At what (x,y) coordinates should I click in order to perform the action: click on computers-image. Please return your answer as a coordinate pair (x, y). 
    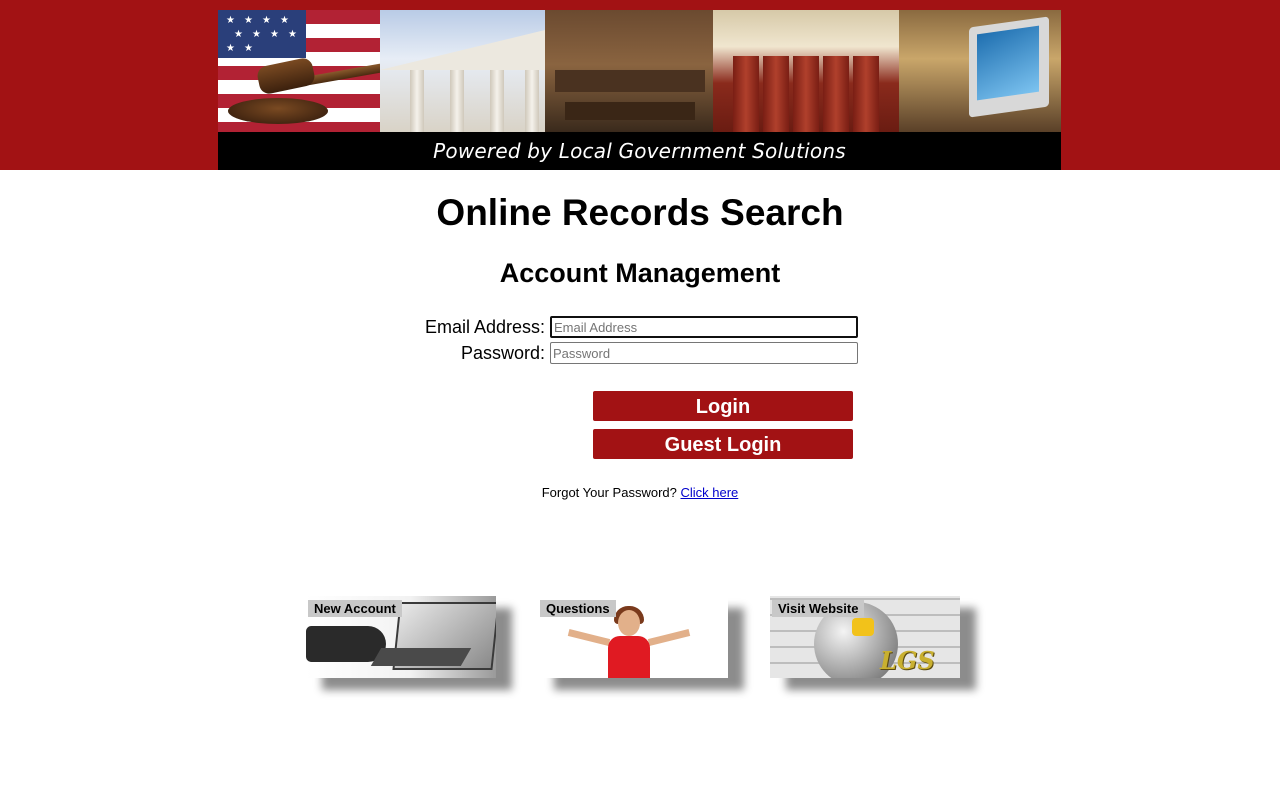
    Looking at the image, I should click on (980, 71).